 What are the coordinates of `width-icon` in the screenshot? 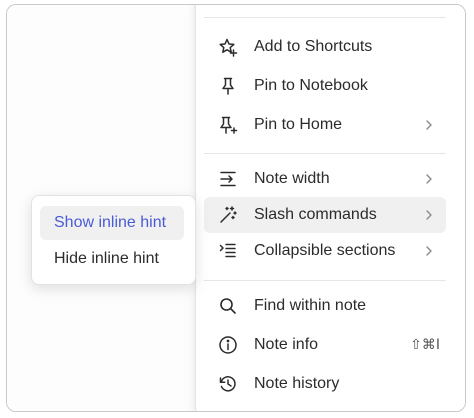 It's located at (228, 179).